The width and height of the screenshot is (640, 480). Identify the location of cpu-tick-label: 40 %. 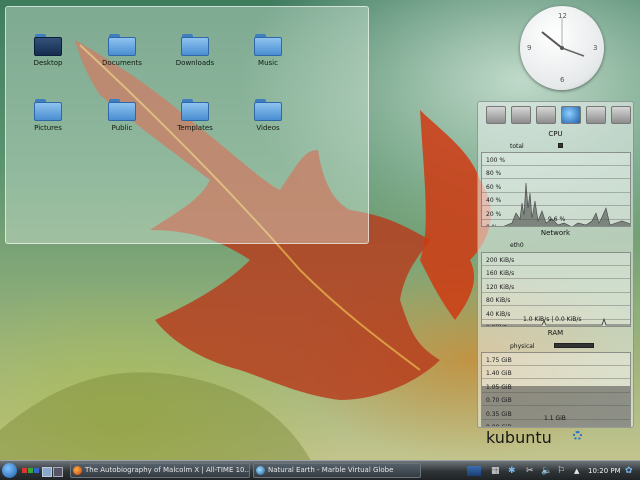
(494, 200).